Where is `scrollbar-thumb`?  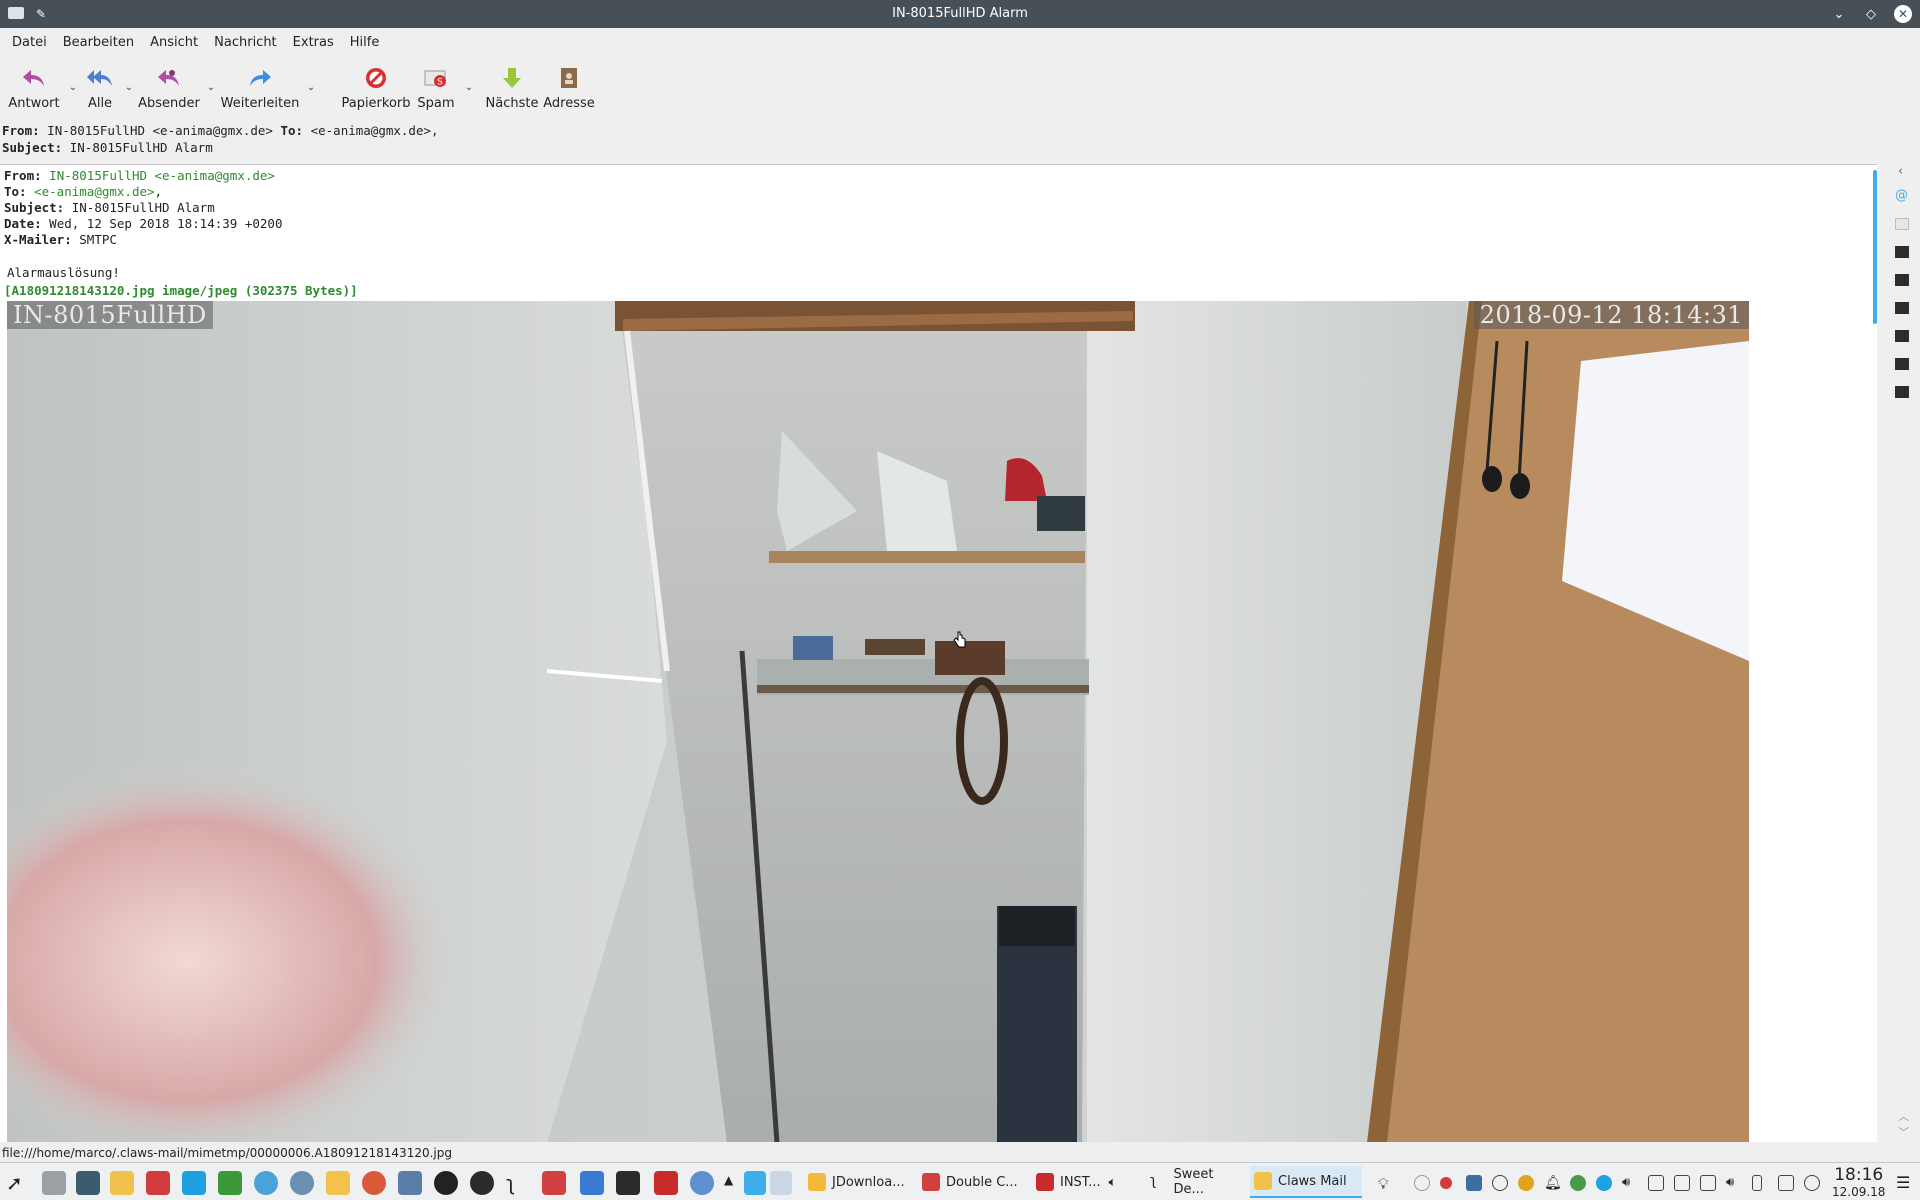
scrollbar-thumb is located at coordinates (1875, 247).